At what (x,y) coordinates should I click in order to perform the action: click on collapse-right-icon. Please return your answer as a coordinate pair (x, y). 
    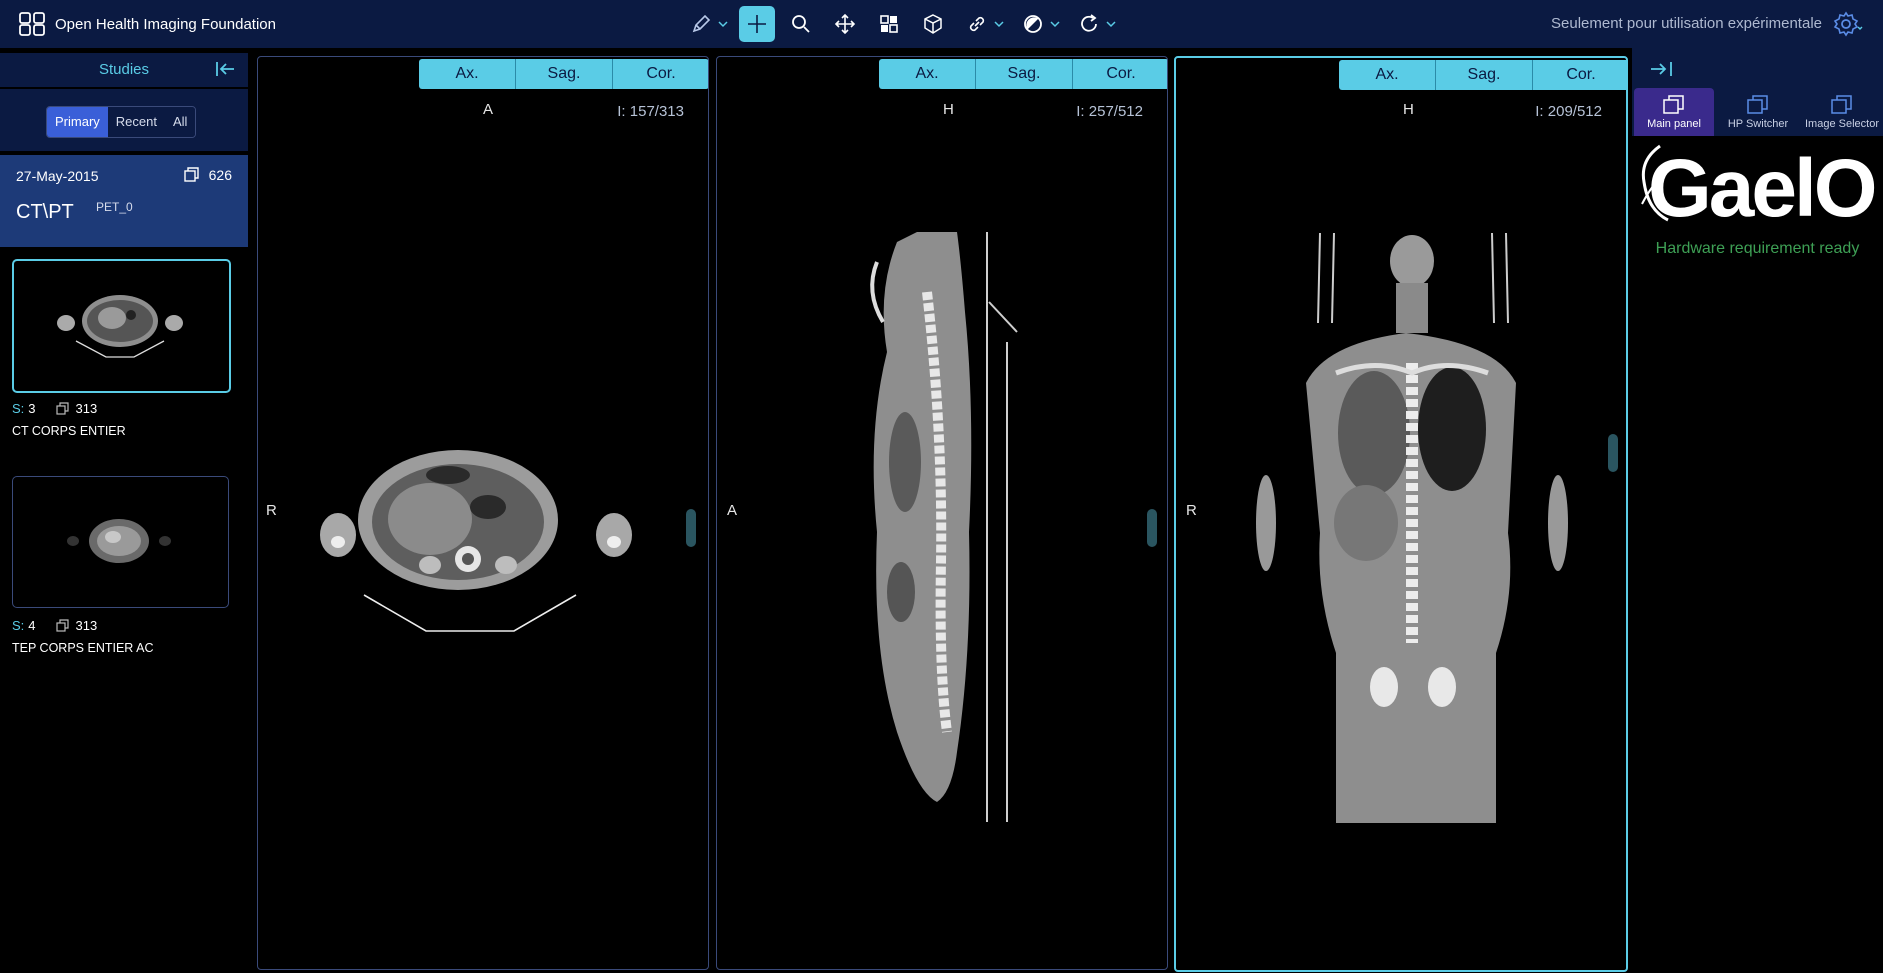
    Looking at the image, I should click on (1661, 69).